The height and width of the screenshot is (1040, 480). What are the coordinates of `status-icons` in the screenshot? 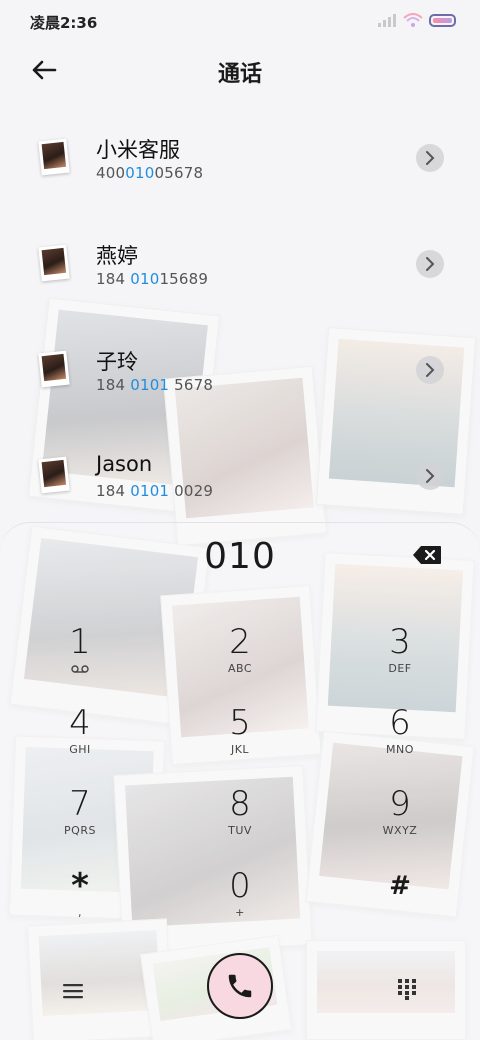 It's located at (416, 20).